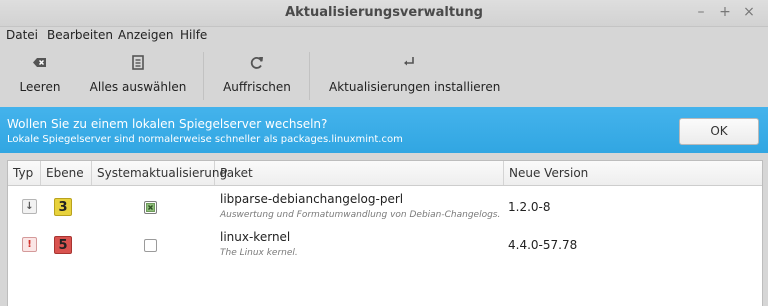 This screenshot has height=306, width=768. What do you see at coordinates (63, 245) in the screenshot?
I see `level-badge: 5` at bounding box center [63, 245].